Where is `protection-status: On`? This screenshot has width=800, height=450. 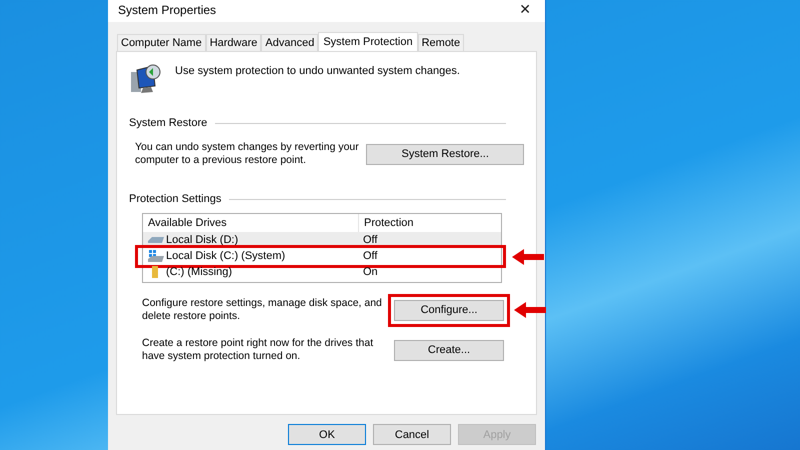
protection-status: On is located at coordinates (370, 272).